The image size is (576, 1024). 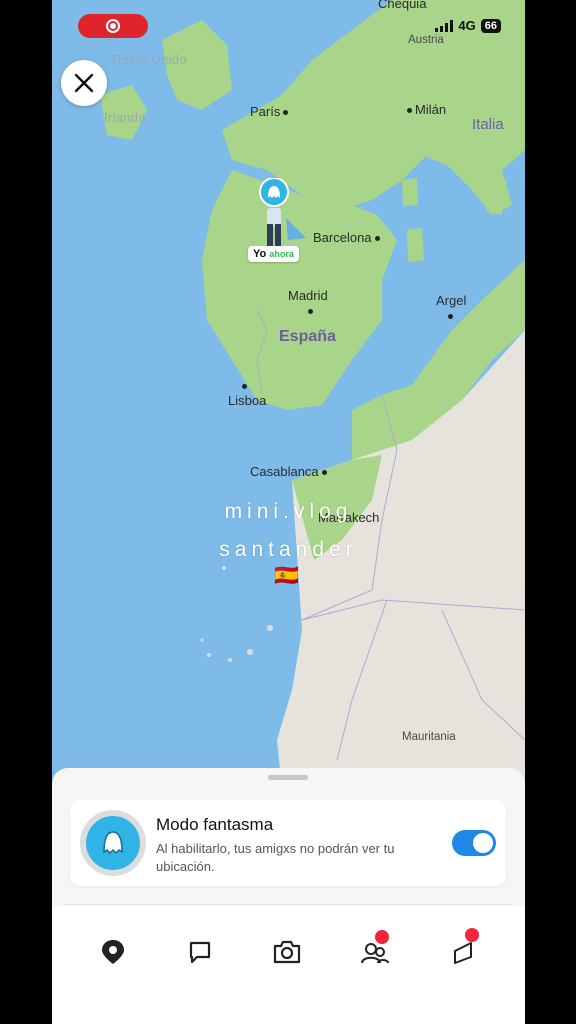 What do you see at coordinates (348, 237) in the screenshot?
I see `map-label-barcelona: Barcelona` at bounding box center [348, 237].